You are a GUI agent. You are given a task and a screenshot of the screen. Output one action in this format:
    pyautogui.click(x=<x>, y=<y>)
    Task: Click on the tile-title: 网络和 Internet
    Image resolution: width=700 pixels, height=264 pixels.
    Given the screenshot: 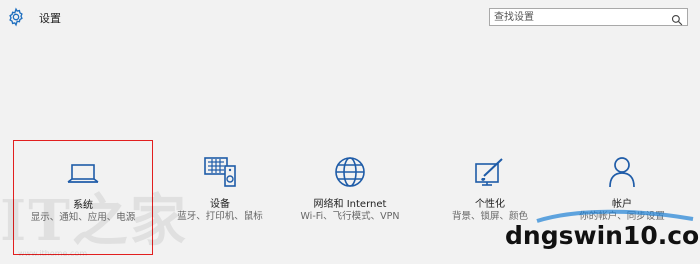 What is the action you would take?
    pyautogui.click(x=350, y=204)
    